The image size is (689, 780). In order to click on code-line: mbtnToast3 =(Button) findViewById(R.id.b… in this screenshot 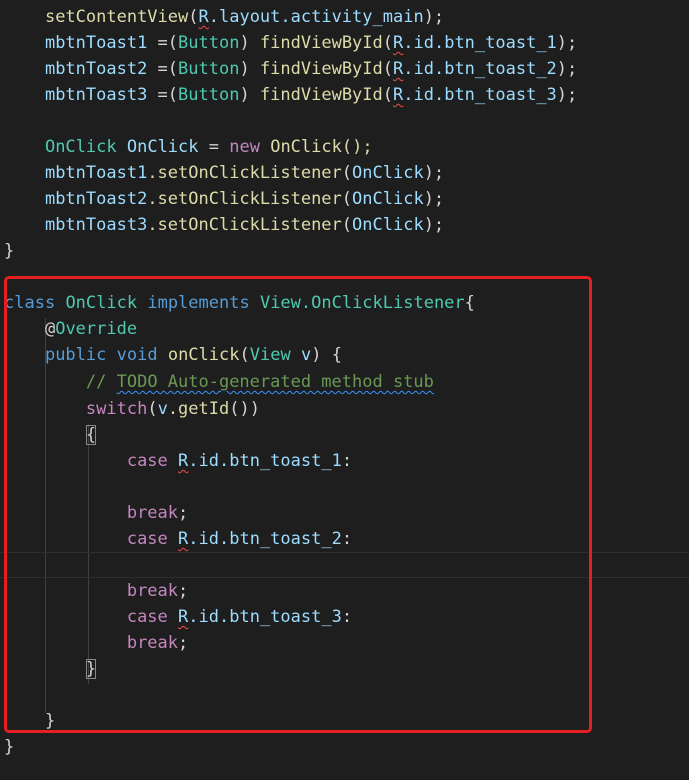, I will do `click(290, 95)`.